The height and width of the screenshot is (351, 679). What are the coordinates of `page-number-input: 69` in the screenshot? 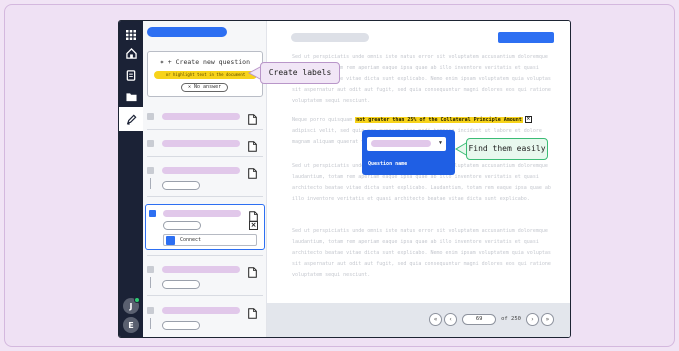 It's located at (479, 319).